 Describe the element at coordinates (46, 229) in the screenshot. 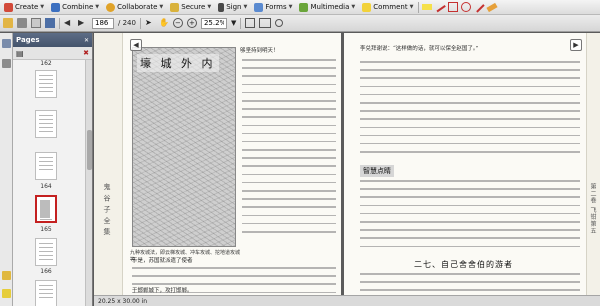

I see `thumbnail-label: 165` at that location.